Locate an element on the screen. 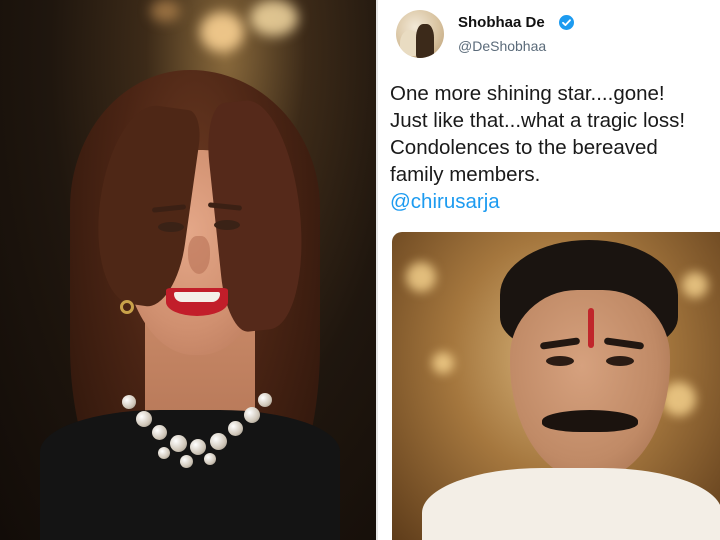 The image size is (720, 540). author-avatar is located at coordinates (420, 34).